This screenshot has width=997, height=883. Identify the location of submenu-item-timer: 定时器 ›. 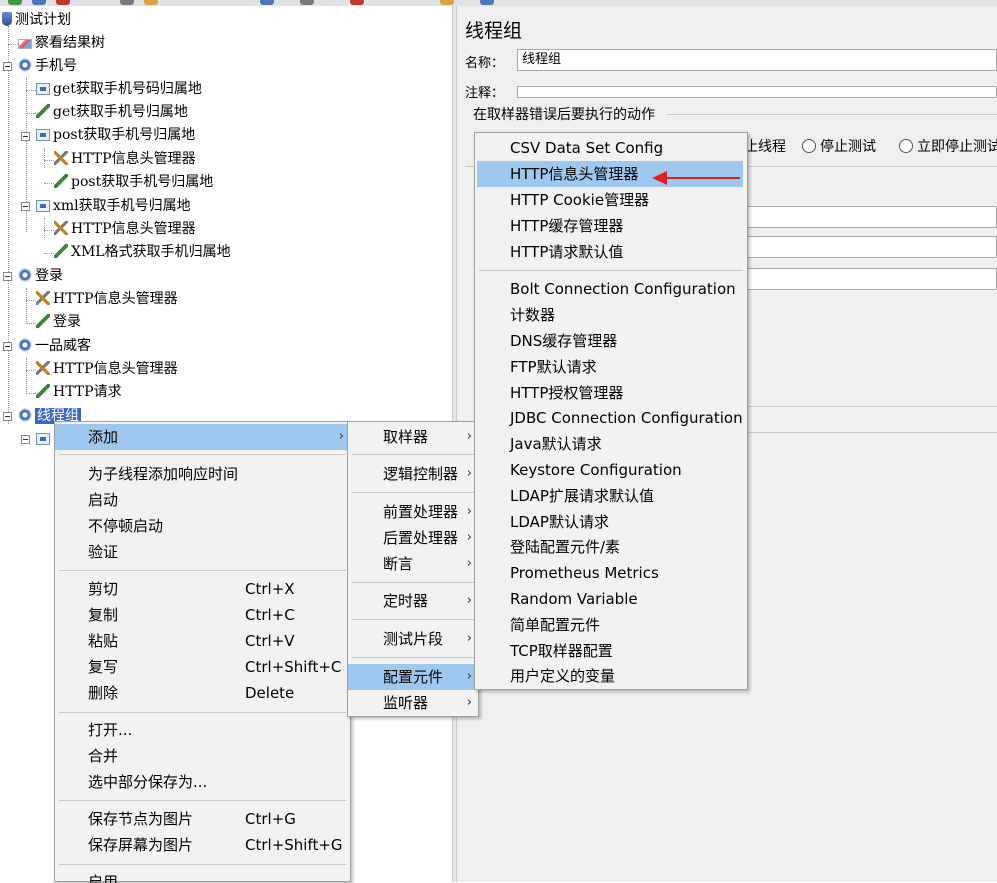
(413, 601).